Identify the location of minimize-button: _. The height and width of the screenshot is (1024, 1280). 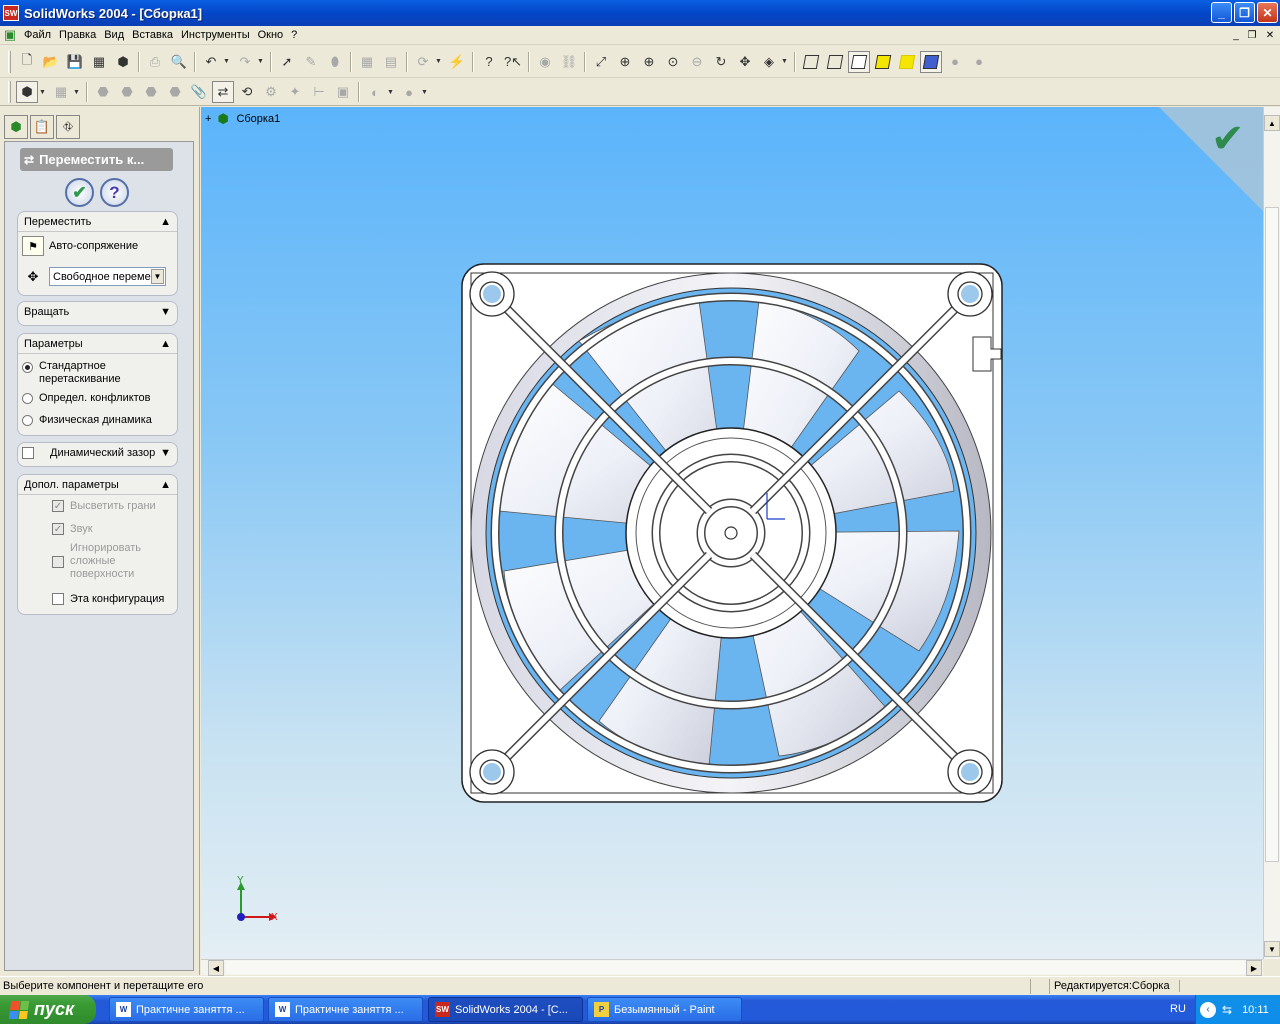
(1221, 12).